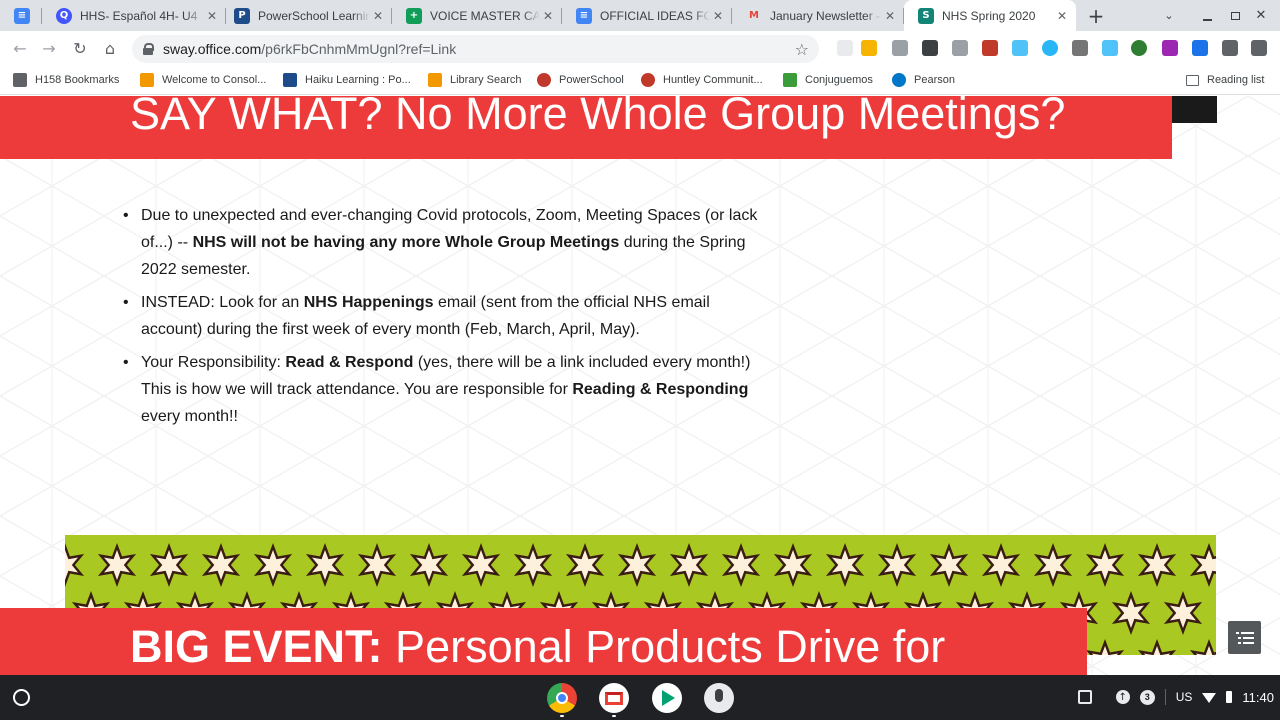 Image resolution: width=1280 pixels, height=720 pixels. Describe the element at coordinates (869, 48) in the screenshot. I see `bookmark-ext-icon` at that location.